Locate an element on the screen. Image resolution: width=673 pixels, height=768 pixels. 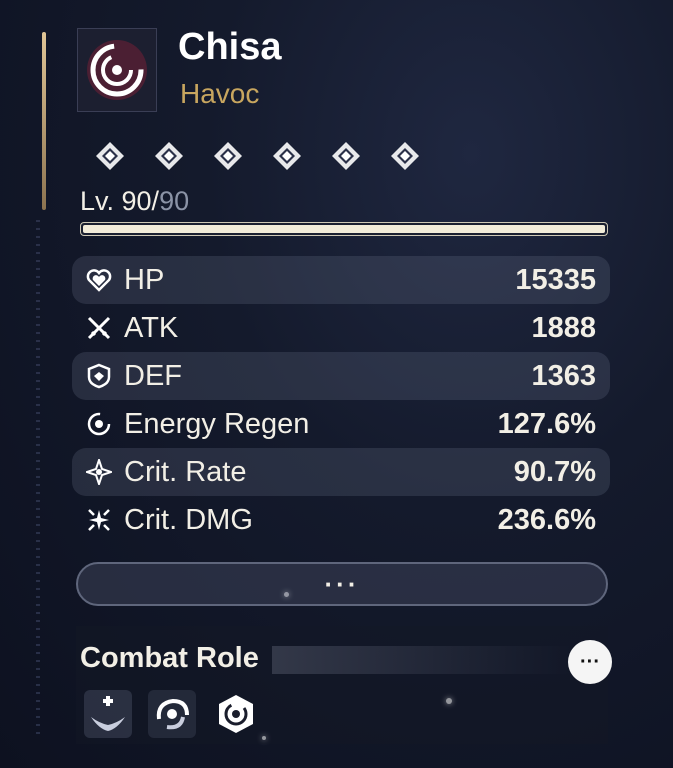
level-progress-fill is located at coordinates (344, 229).